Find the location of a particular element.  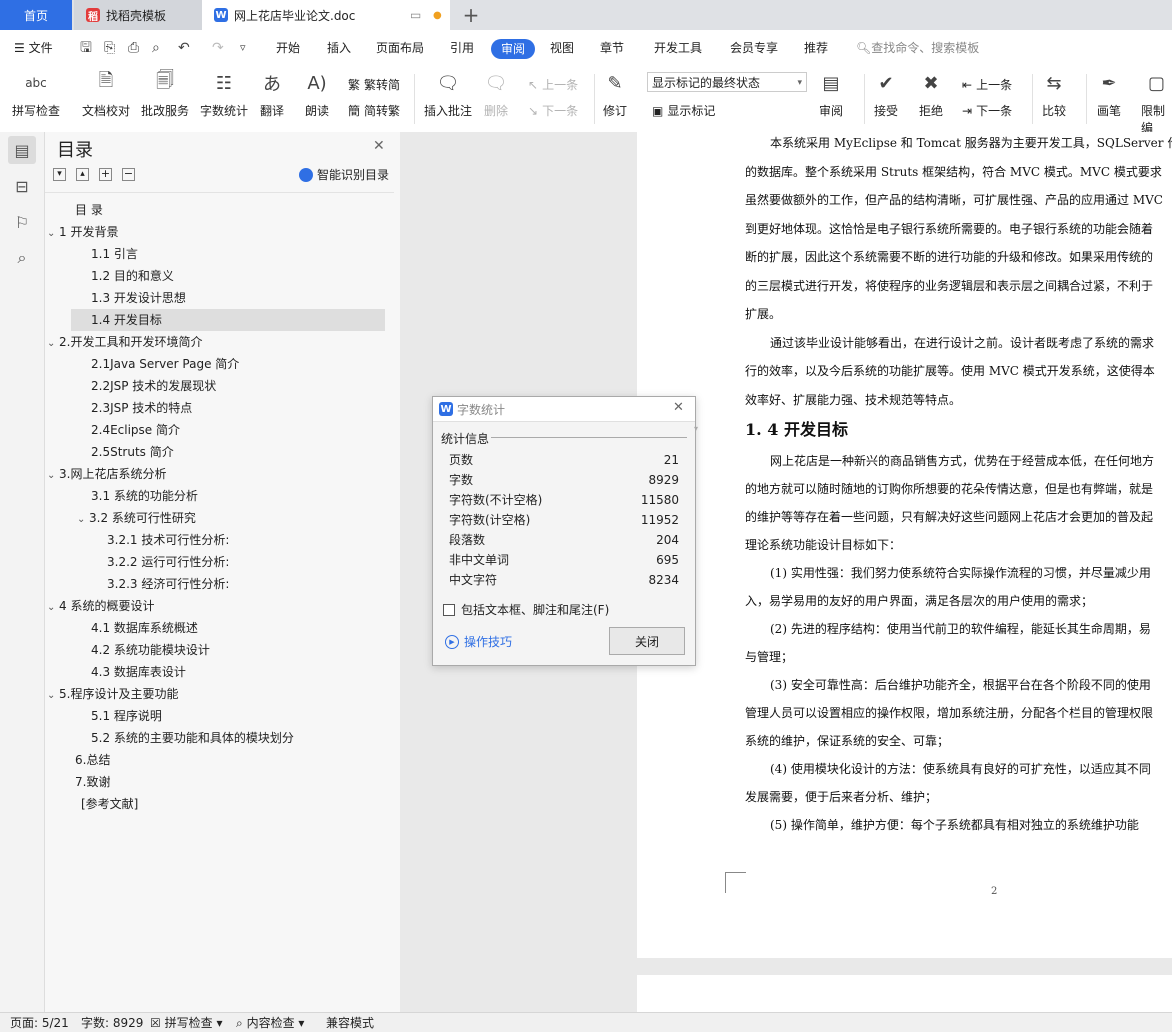

add-heading-icon: + is located at coordinates (105, 174).